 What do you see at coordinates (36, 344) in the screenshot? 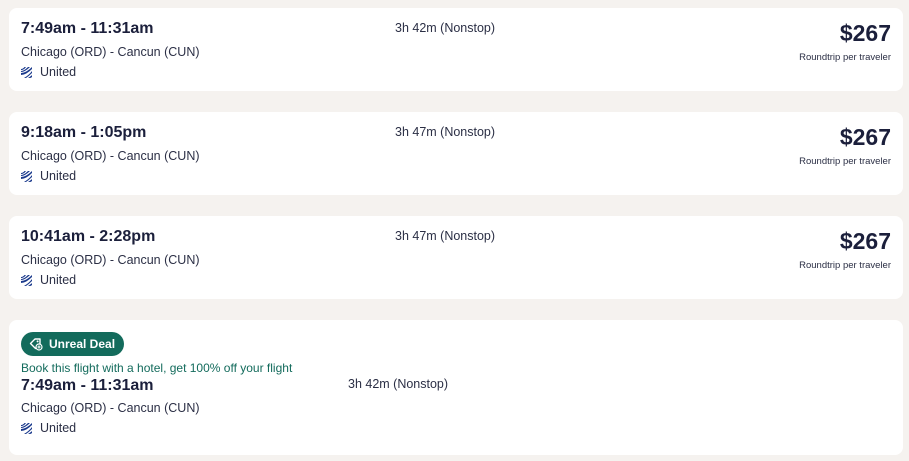
I see `deal-tag-icon` at bounding box center [36, 344].